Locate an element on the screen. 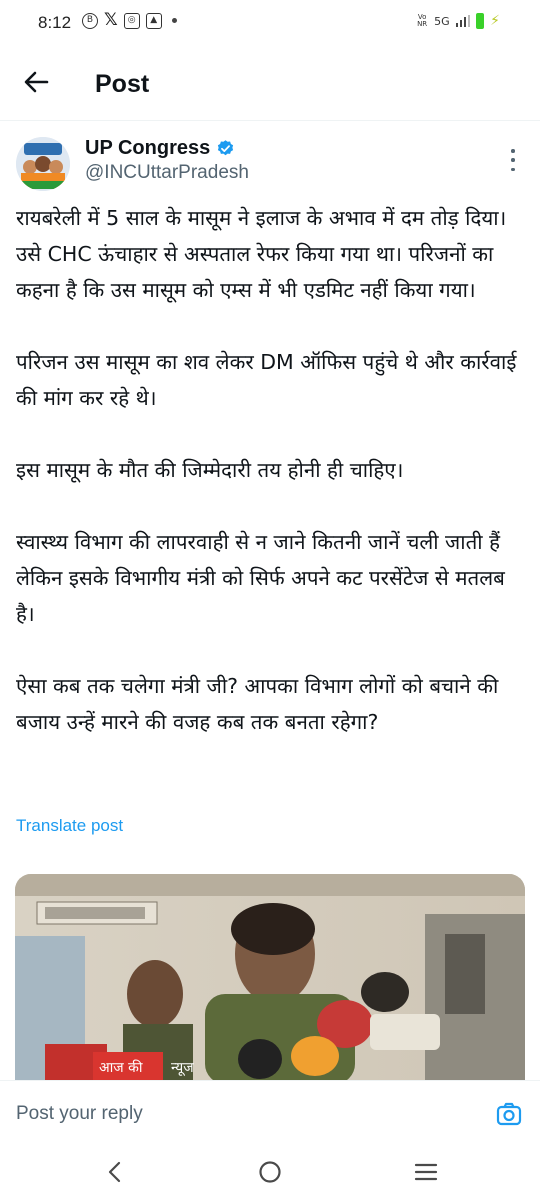  system-icons: Vo NR 5G ⚡ is located at coordinates (458, 21).